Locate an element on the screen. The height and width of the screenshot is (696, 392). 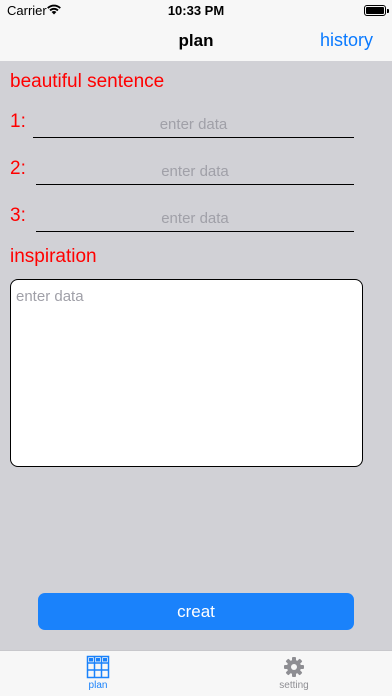
sentence-number-3: 3: is located at coordinates (18, 215).